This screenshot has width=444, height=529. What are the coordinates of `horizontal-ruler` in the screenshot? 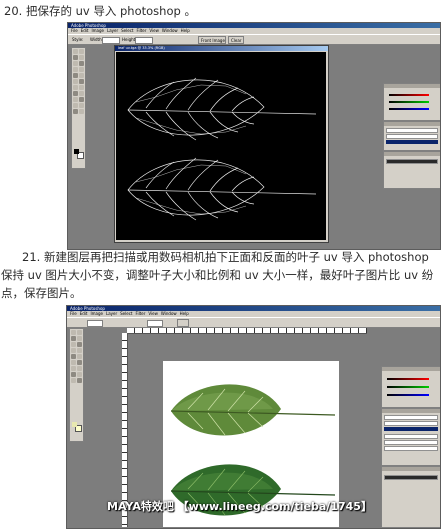 It's located at (247, 331).